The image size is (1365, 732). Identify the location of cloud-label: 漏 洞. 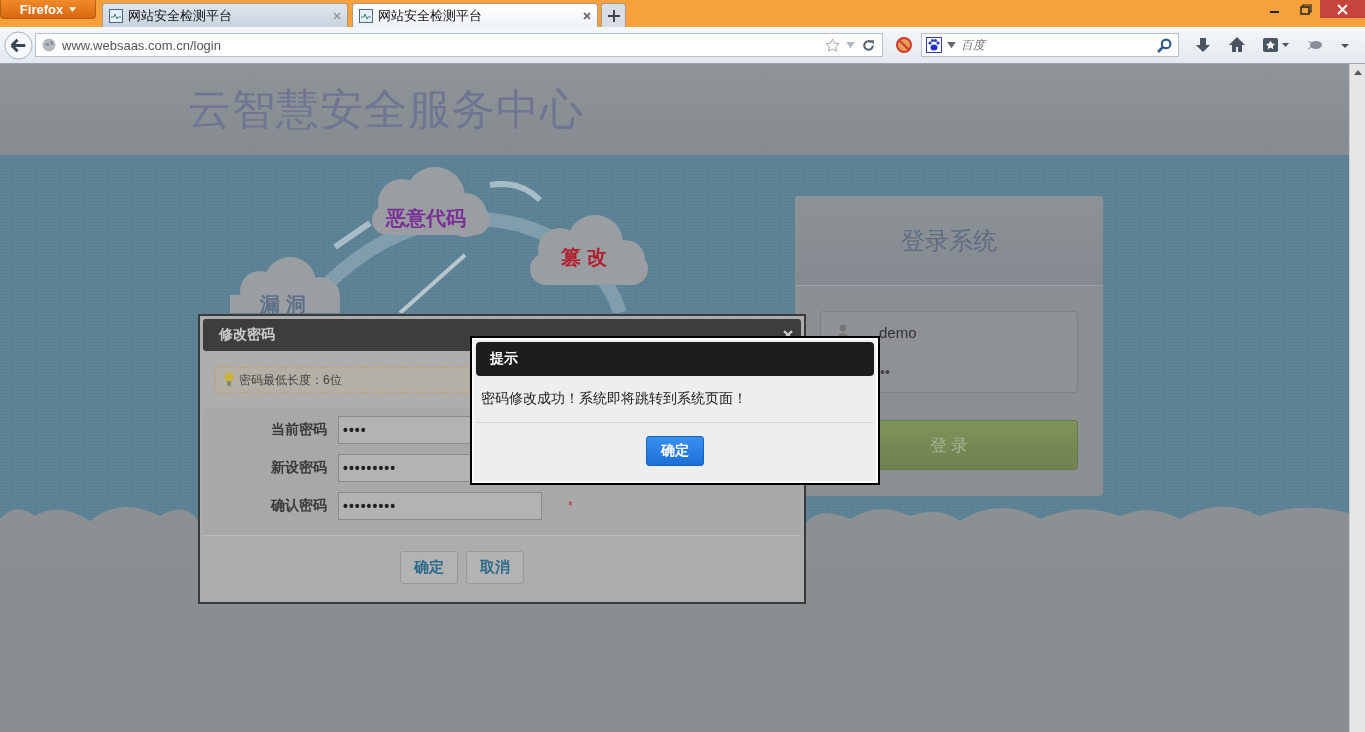
(283, 304).